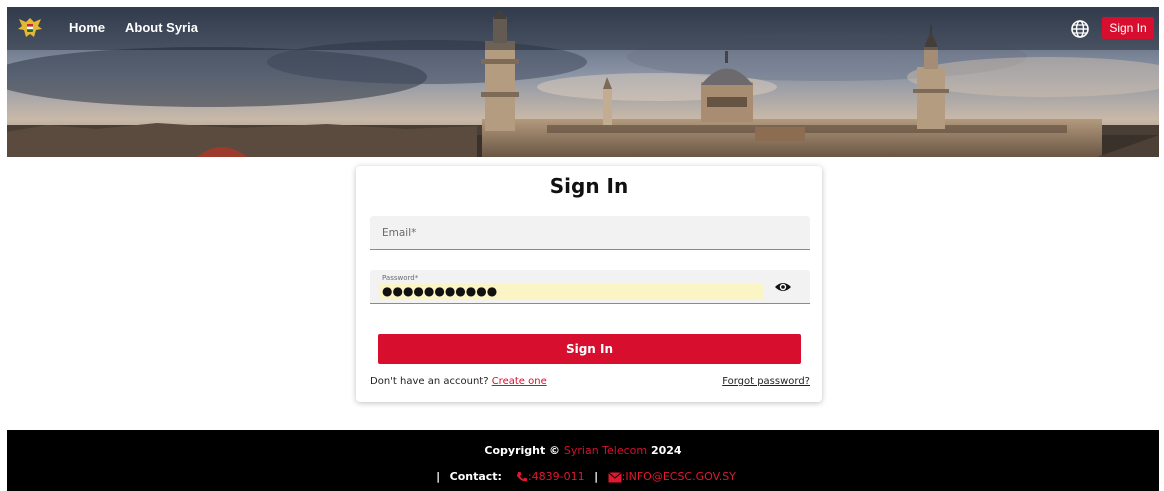 The image size is (1164, 491). I want to click on nav-sign-in-button: Sign In, so click(1128, 28).